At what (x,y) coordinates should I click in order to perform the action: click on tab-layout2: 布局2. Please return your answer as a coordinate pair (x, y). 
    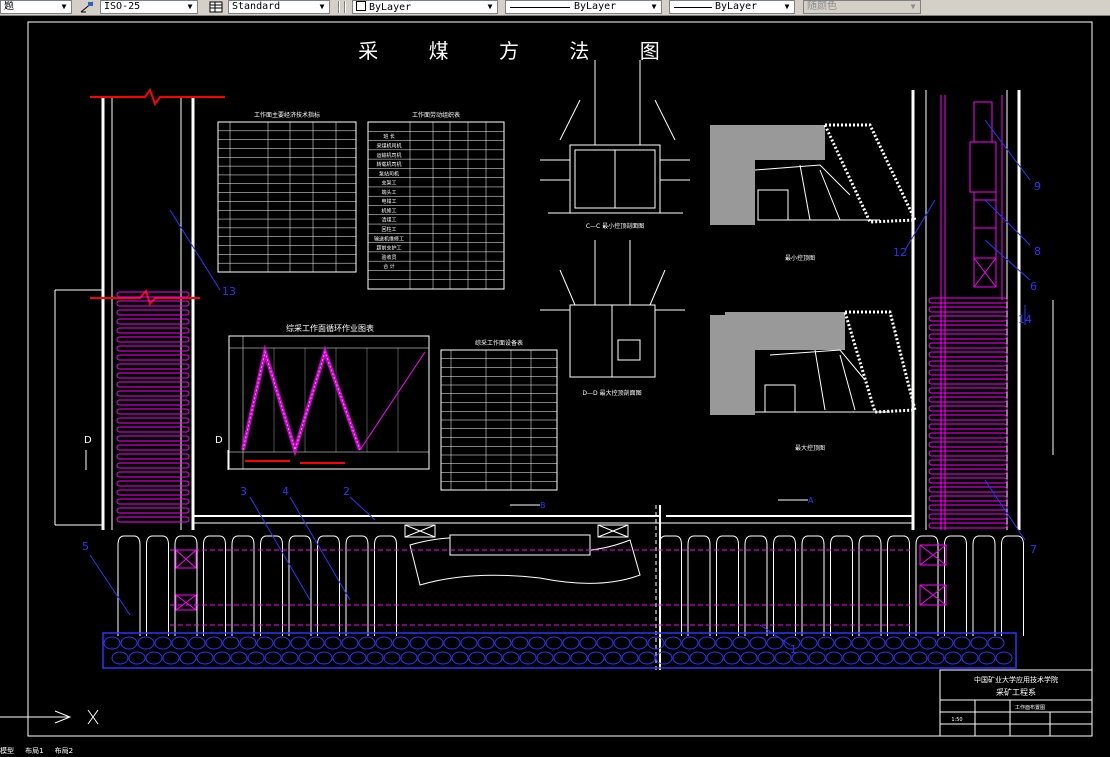
    Looking at the image, I should click on (64, 751).